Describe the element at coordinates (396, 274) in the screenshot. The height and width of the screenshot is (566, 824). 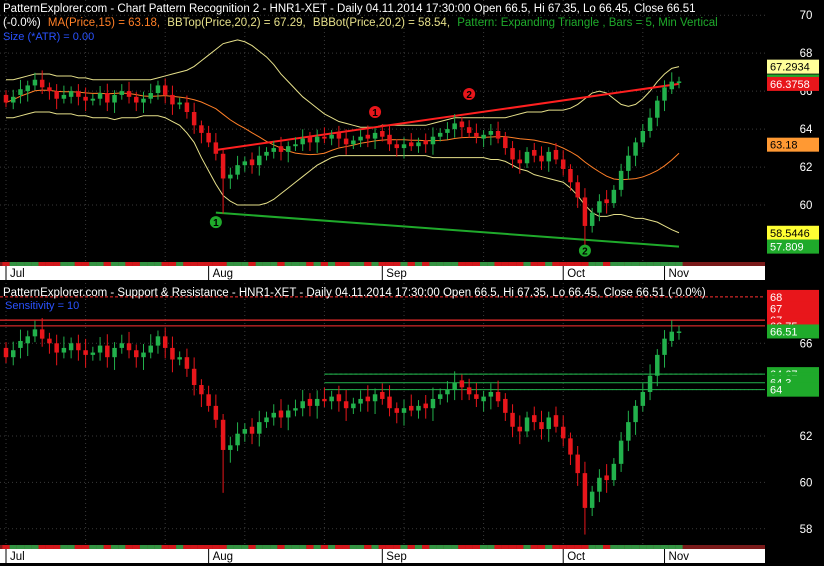
I see `x-axis-label: Sep` at that location.